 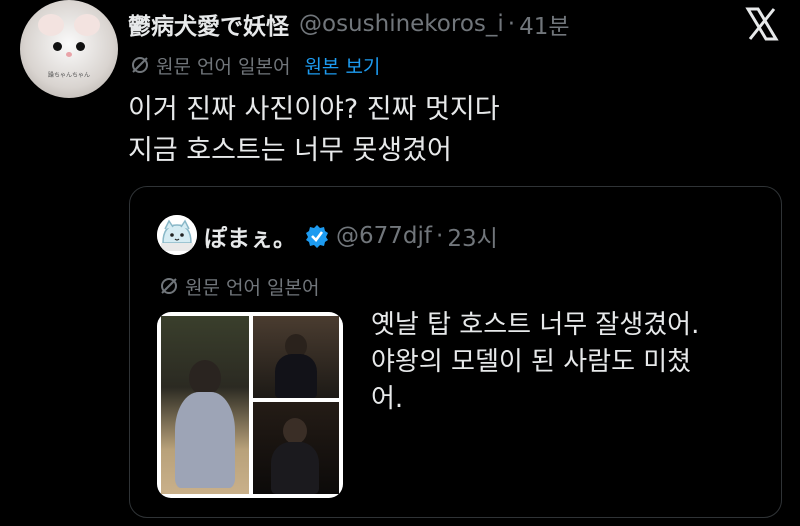 What do you see at coordinates (296, 448) in the screenshot?
I see `photo-bottom-right` at bounding box center [296, 448].